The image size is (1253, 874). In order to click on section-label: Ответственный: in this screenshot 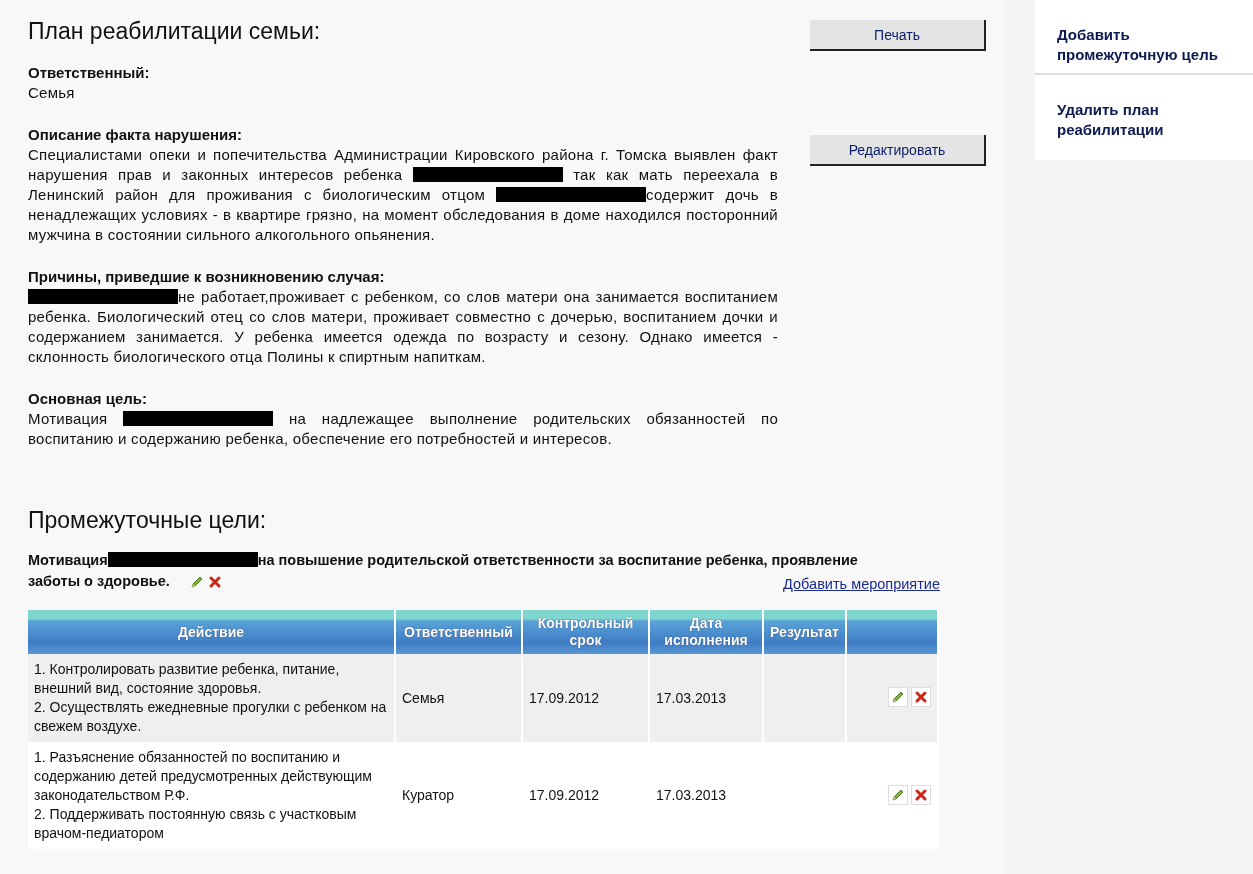, I will do `click(89, 73)`.